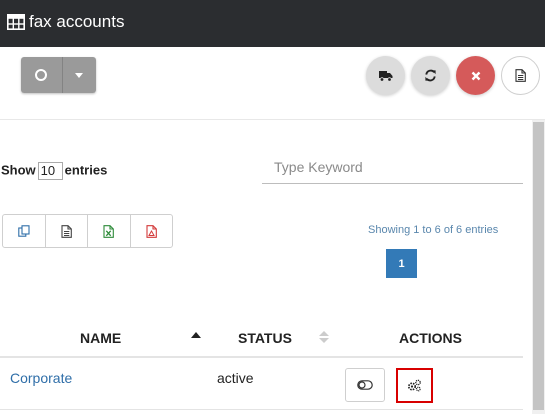 The height and width of the screenshot is (414, 545). What do you see at coordinates (392, 167) in the screenshot?
I see `search-input` at bounding box center [392, 167].